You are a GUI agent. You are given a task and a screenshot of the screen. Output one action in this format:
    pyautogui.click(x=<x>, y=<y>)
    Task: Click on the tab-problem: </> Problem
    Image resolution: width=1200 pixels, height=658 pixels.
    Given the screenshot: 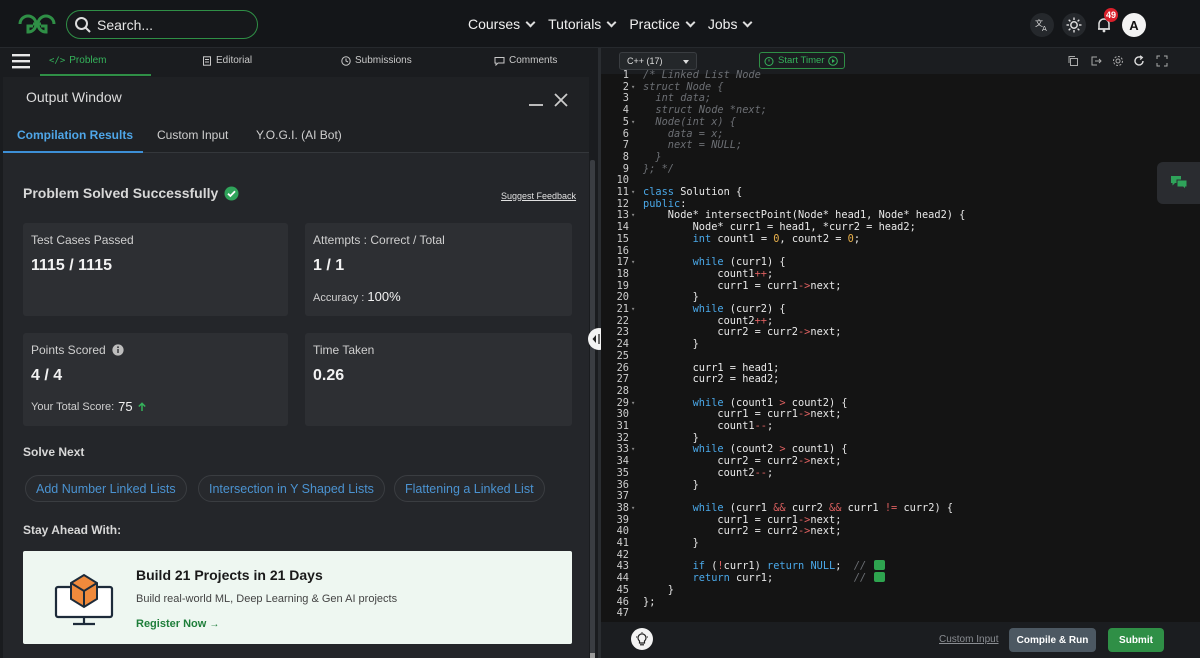 What is the action you would take?
    pyautogui.click(x=78, y=60)
    